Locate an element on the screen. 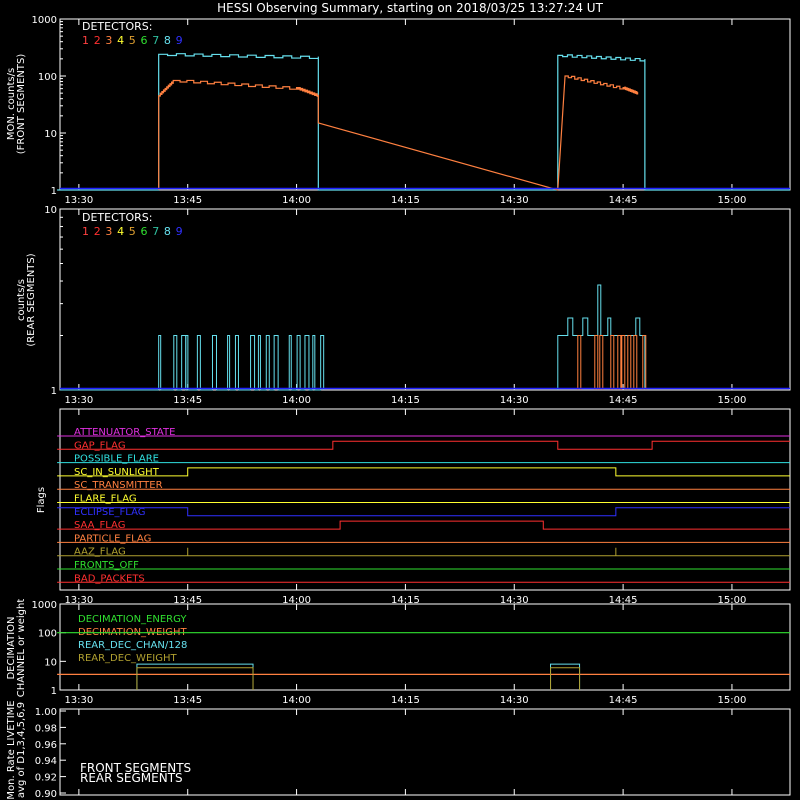 The width and height of the screenshot is (800, 800). rear-series-8-bursts is located at coordinates (192, 363).